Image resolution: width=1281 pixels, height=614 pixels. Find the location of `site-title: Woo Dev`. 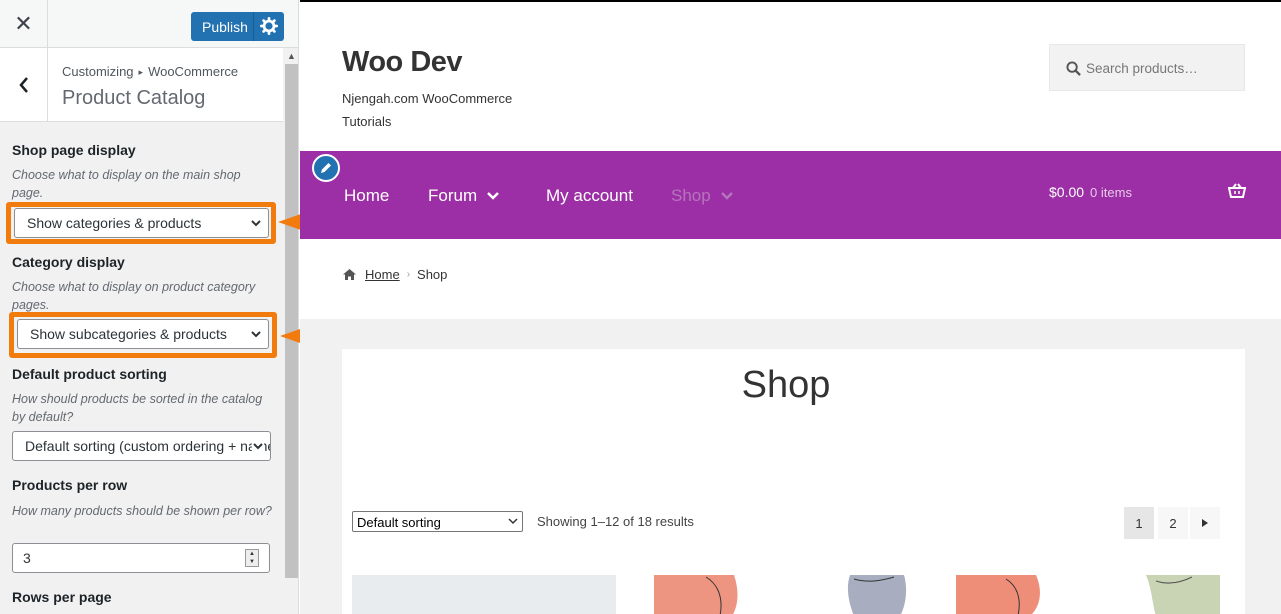

site-title: Woo Dev is located at coordinates (402, 62).